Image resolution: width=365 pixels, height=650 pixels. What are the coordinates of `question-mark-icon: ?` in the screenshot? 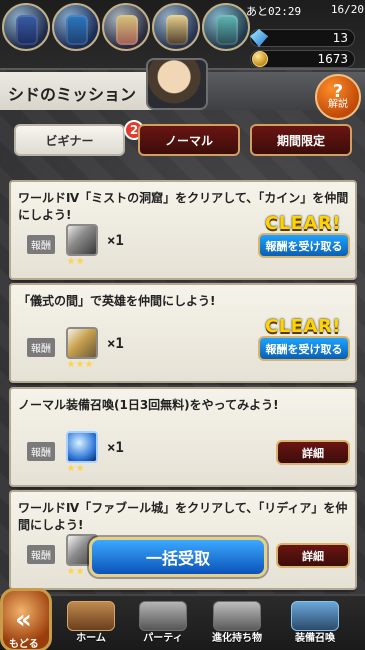 It's located at (338, 91).